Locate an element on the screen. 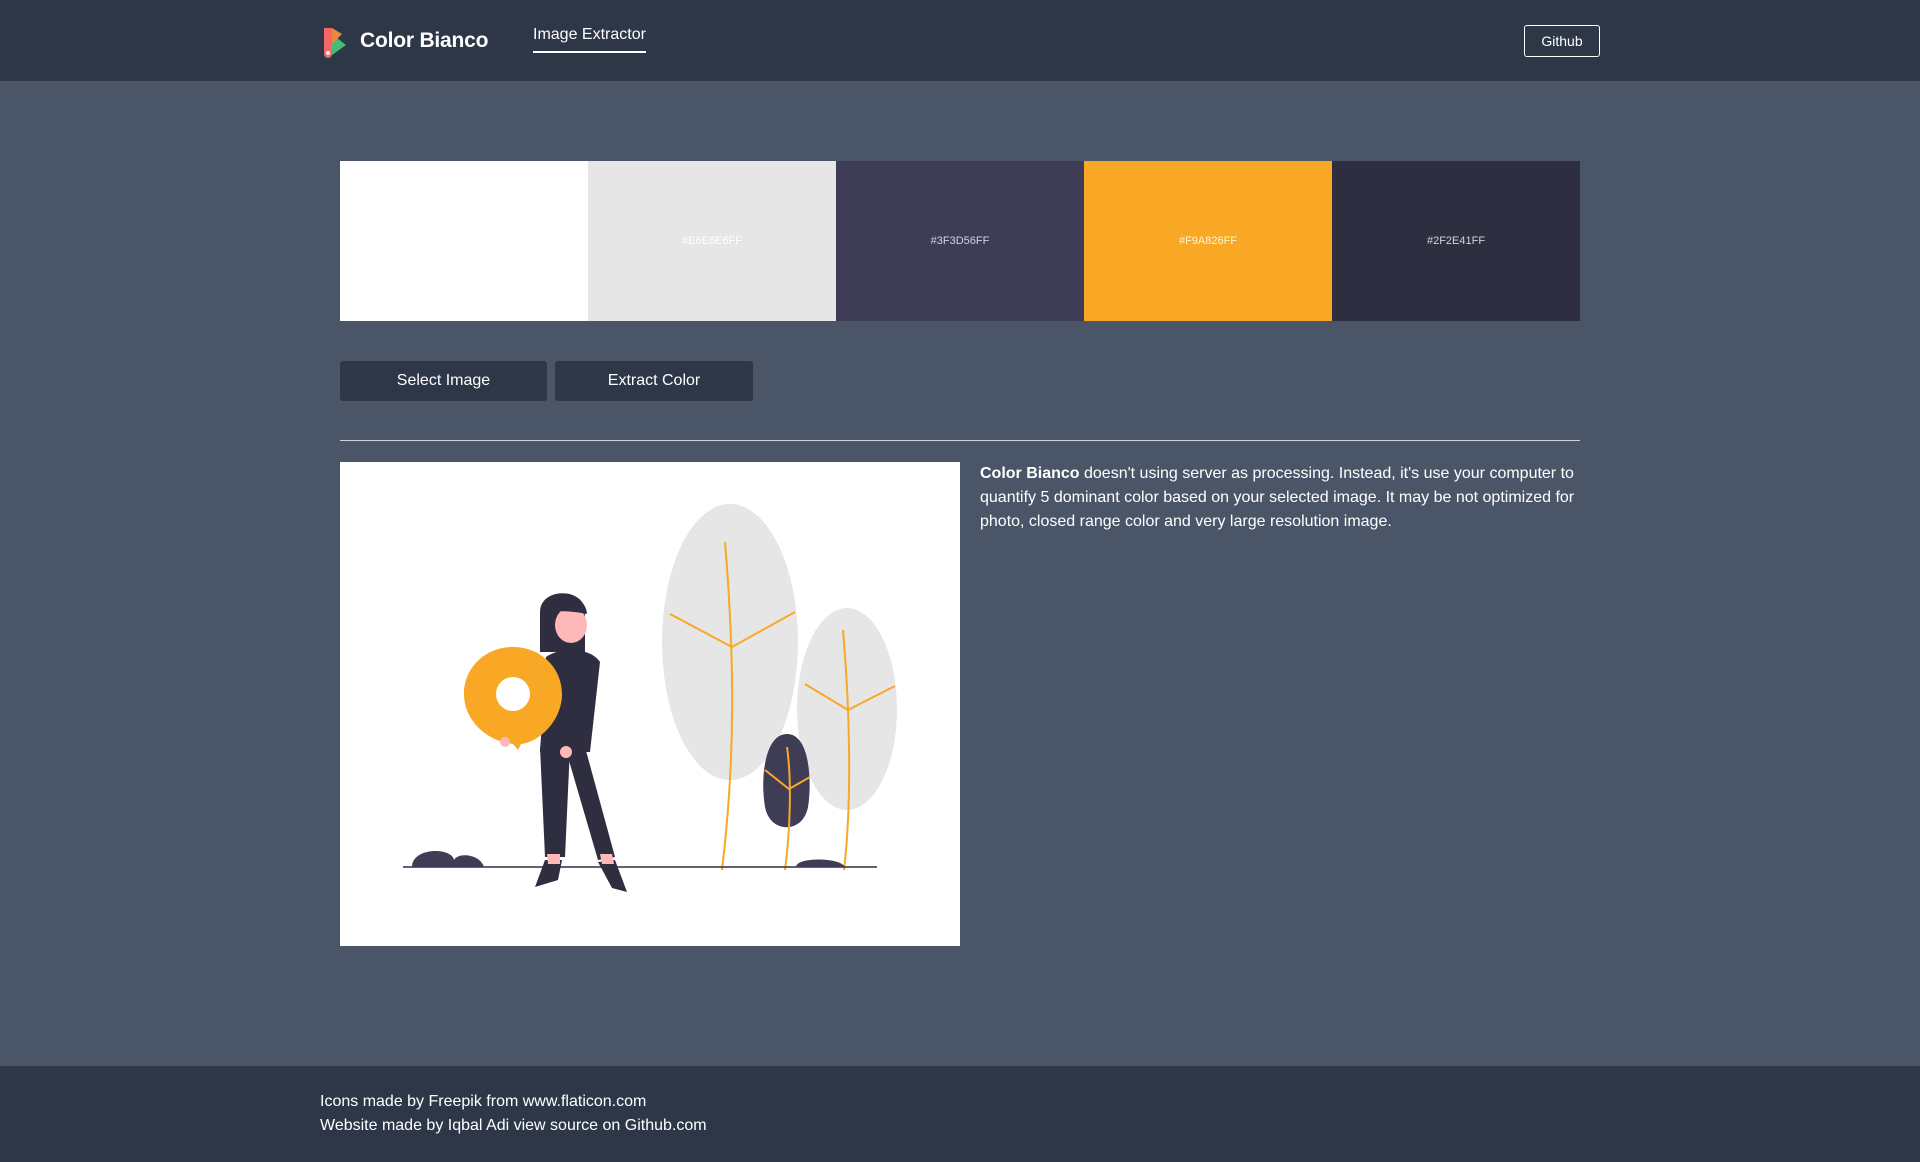 The height and width of the screenshot is (1162, 1920). nav-image-extractor: Image Extractor is located at coordinates (589, 39).